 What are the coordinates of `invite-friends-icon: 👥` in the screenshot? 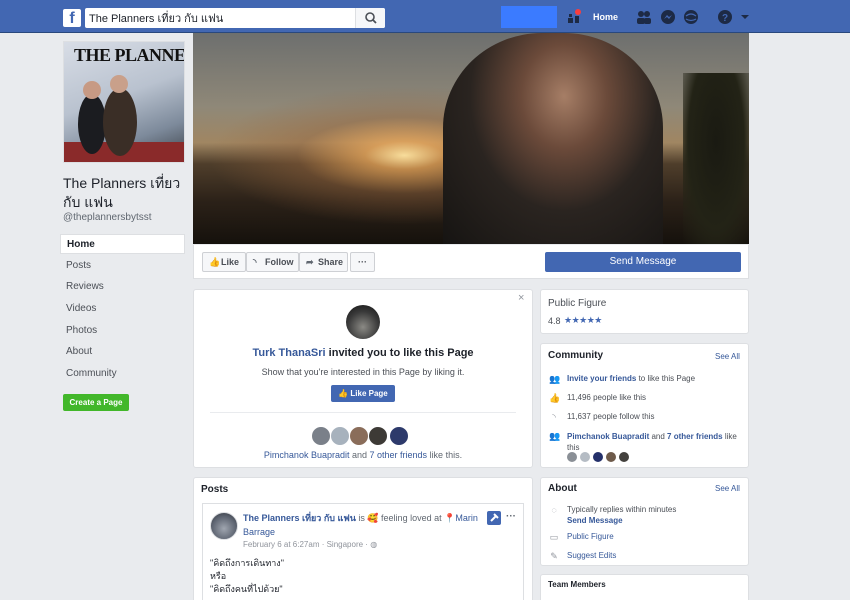 It's located at (555, 379).